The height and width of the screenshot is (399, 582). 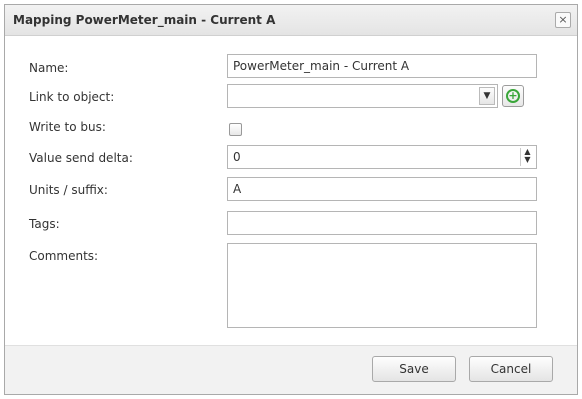 I want to click on spin-arrows-icon: ▲ ▼, so click(x=527, y=157).